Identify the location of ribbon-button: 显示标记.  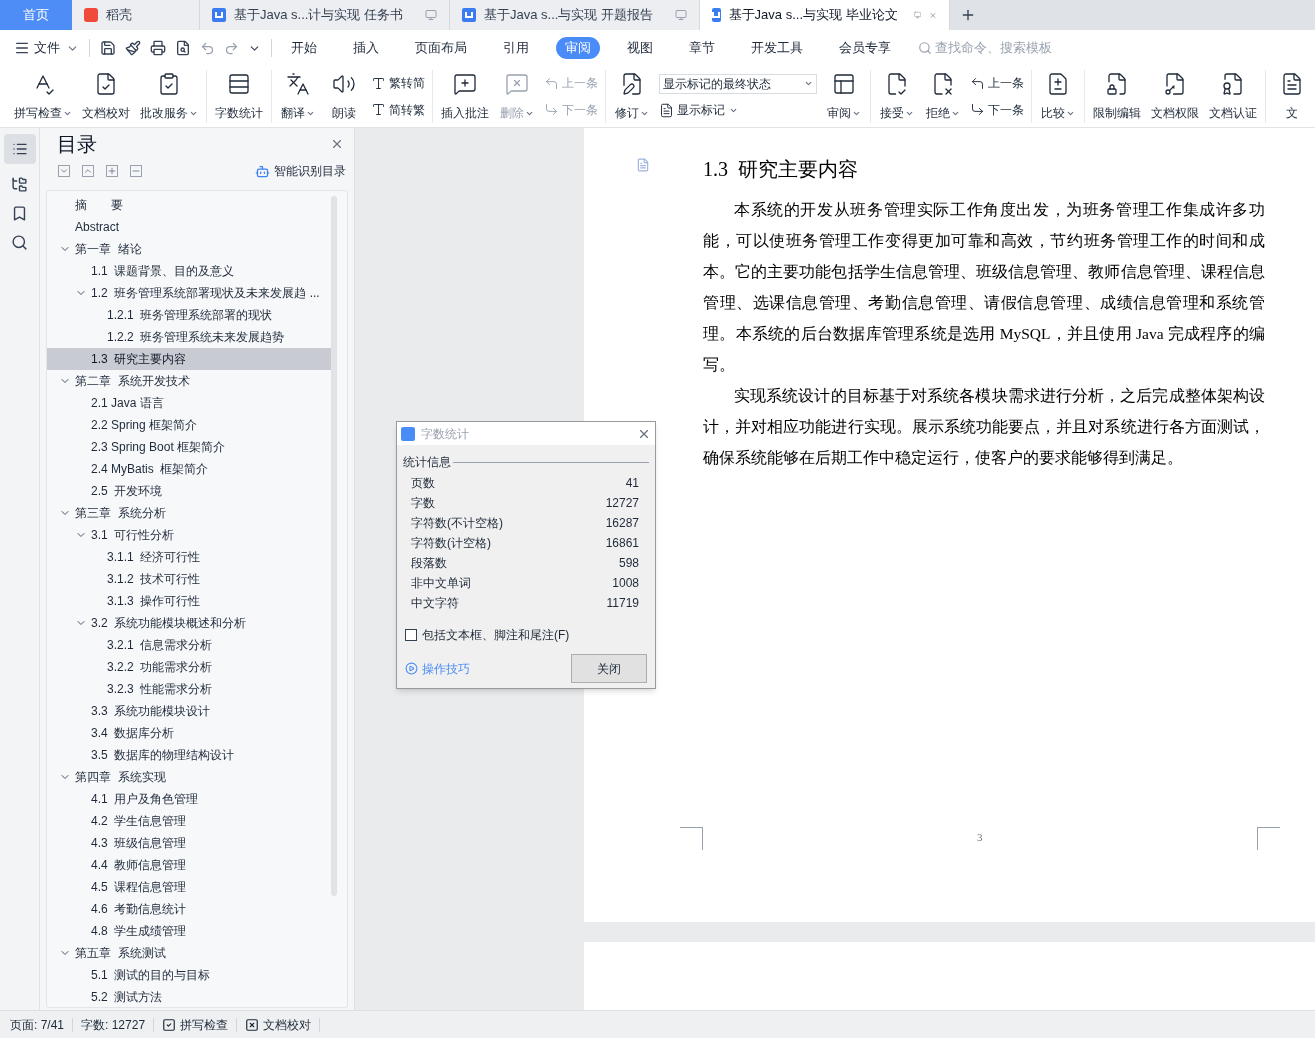
(738, 110).